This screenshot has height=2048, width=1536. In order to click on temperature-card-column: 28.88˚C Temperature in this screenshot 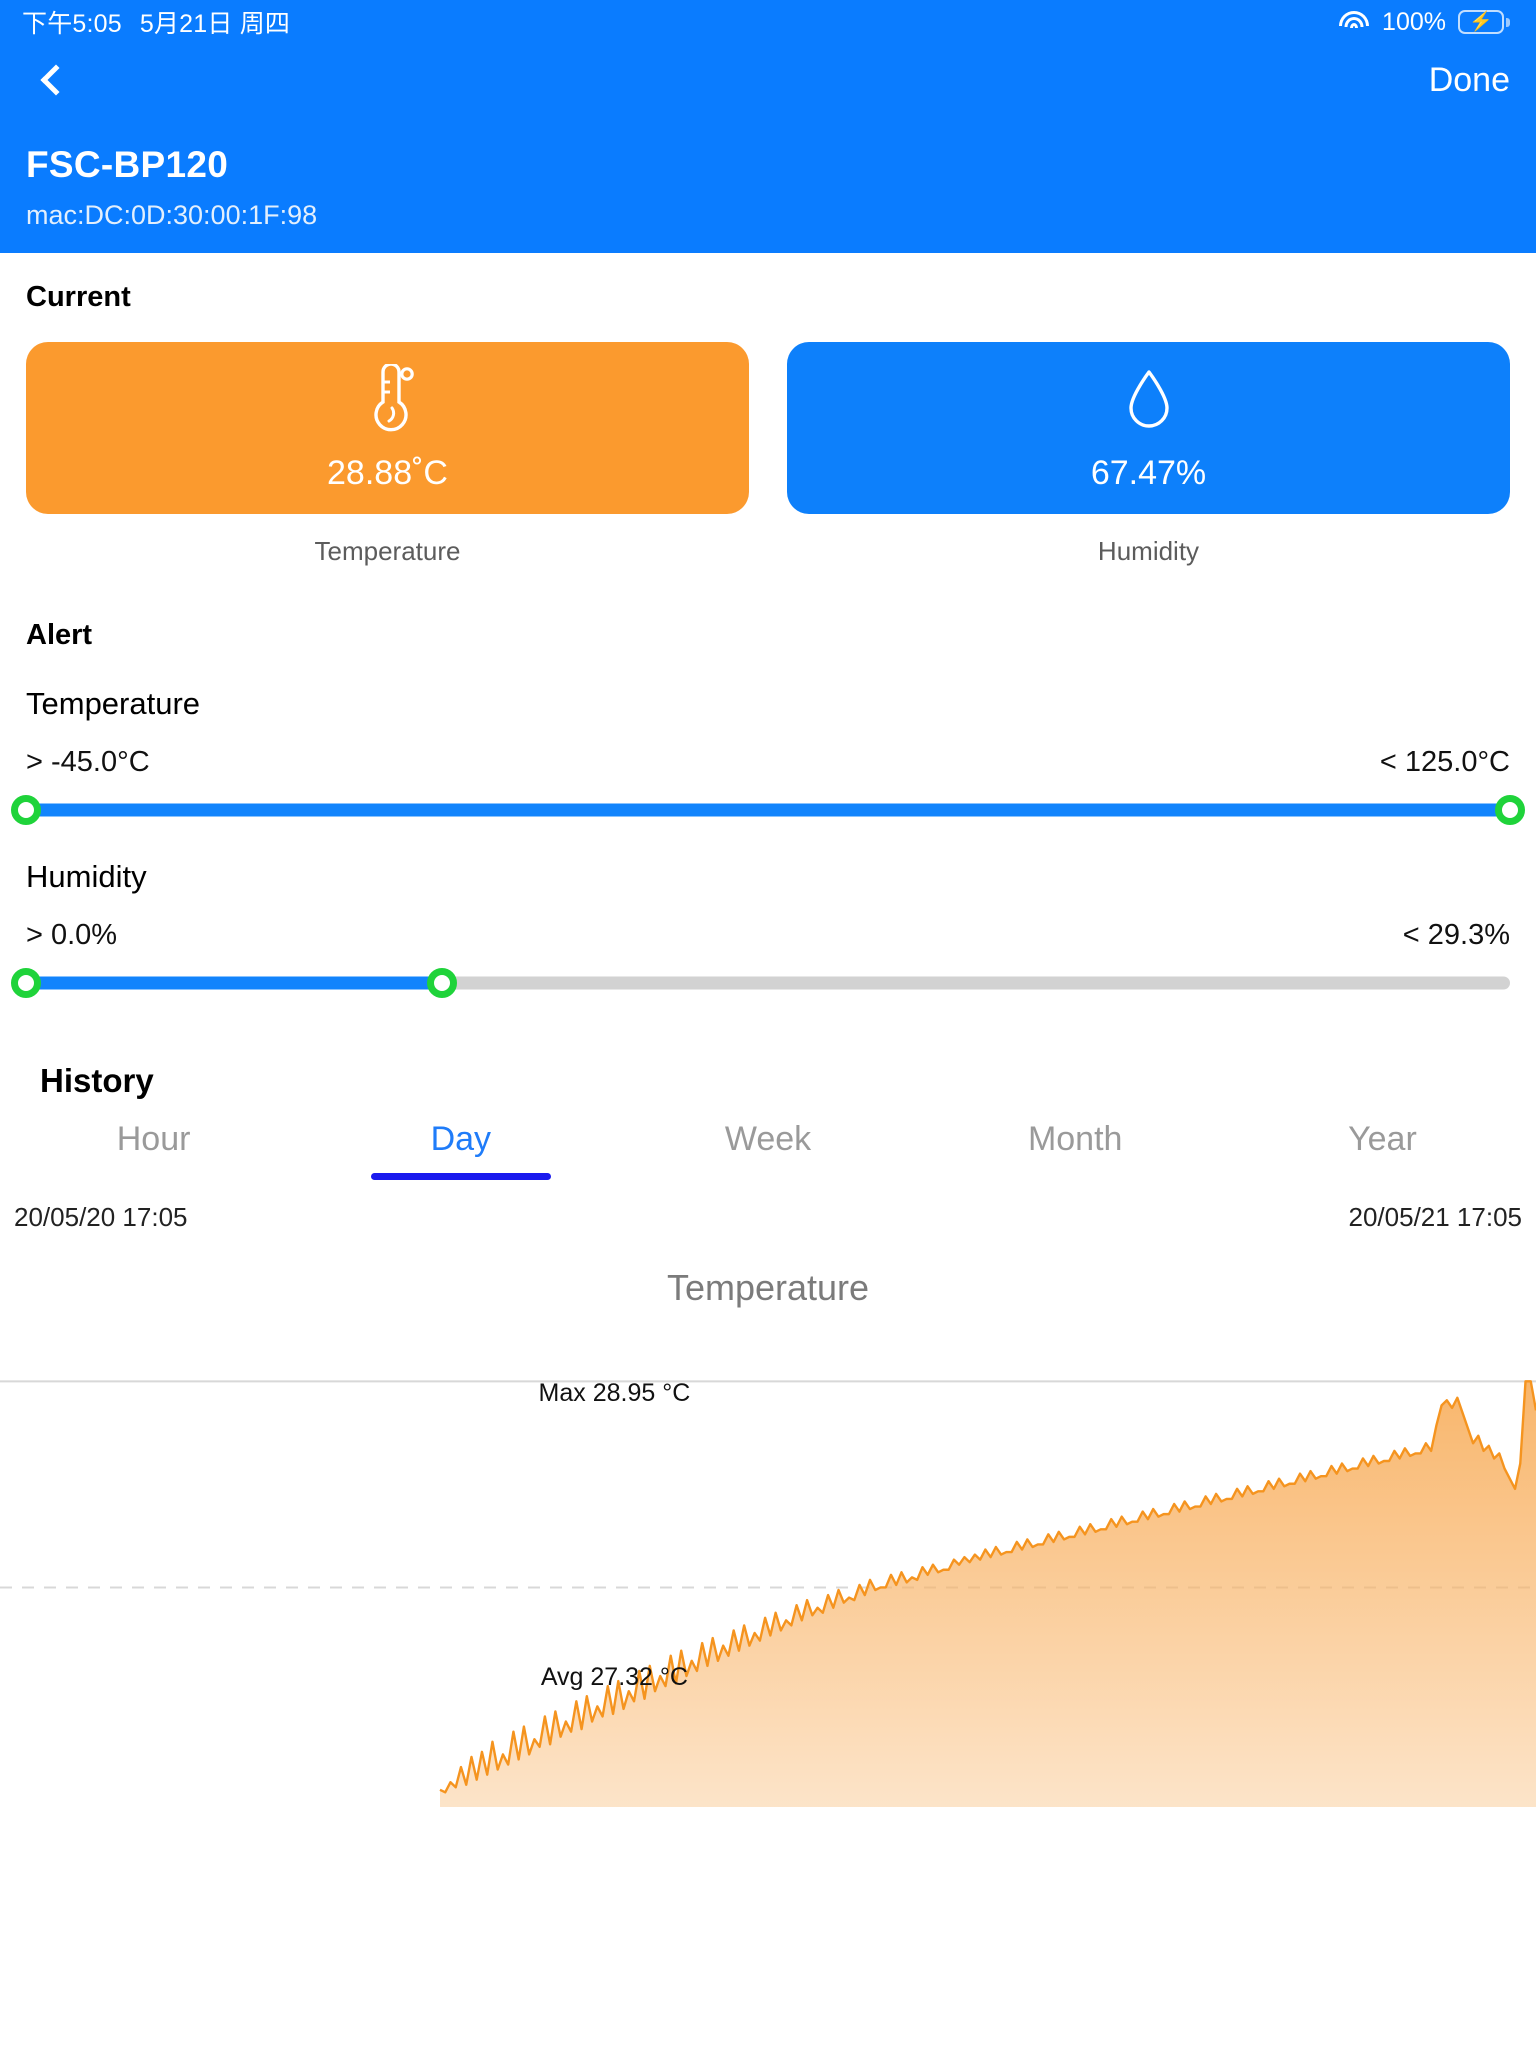, I will do `click(387, 454)`.